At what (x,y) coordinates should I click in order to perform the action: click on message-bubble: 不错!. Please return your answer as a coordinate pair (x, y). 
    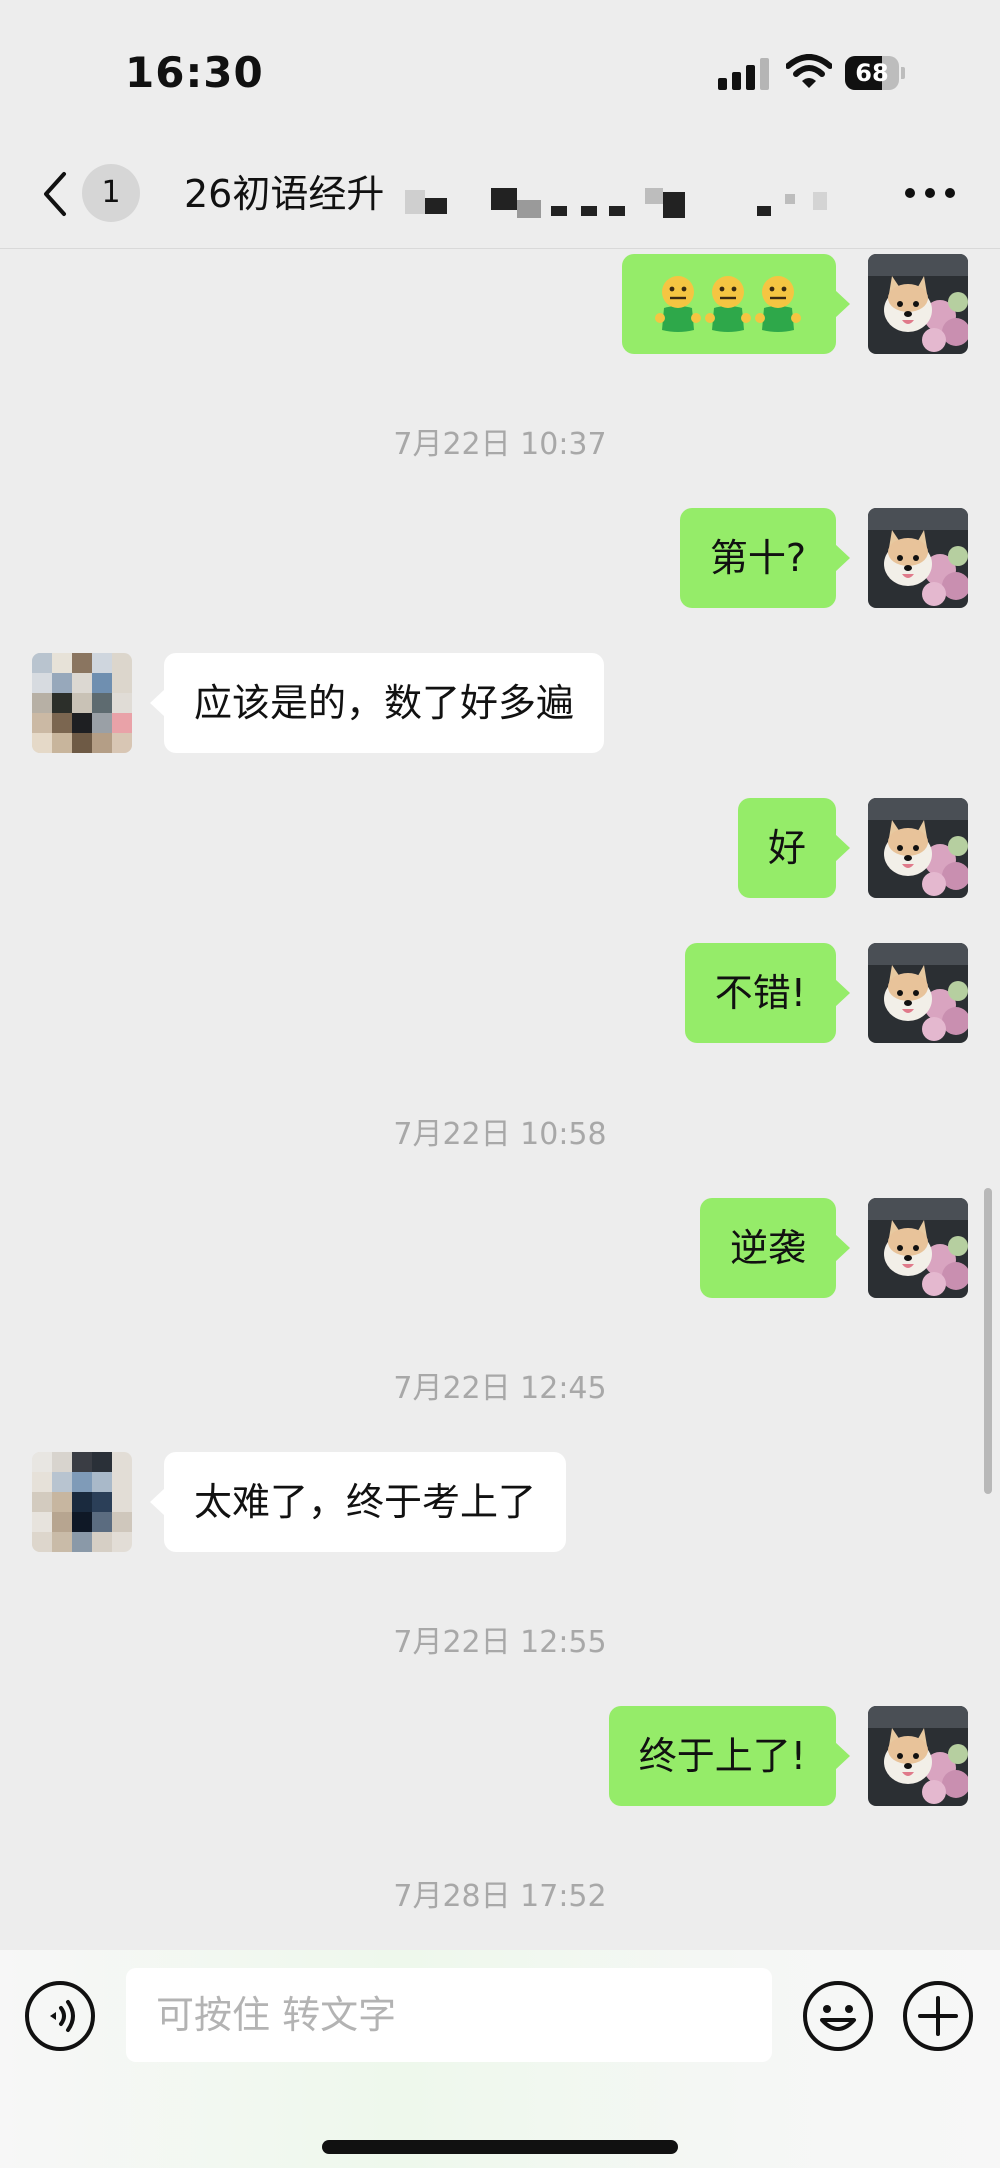
    Looking at the image, I should click on (767, 993).